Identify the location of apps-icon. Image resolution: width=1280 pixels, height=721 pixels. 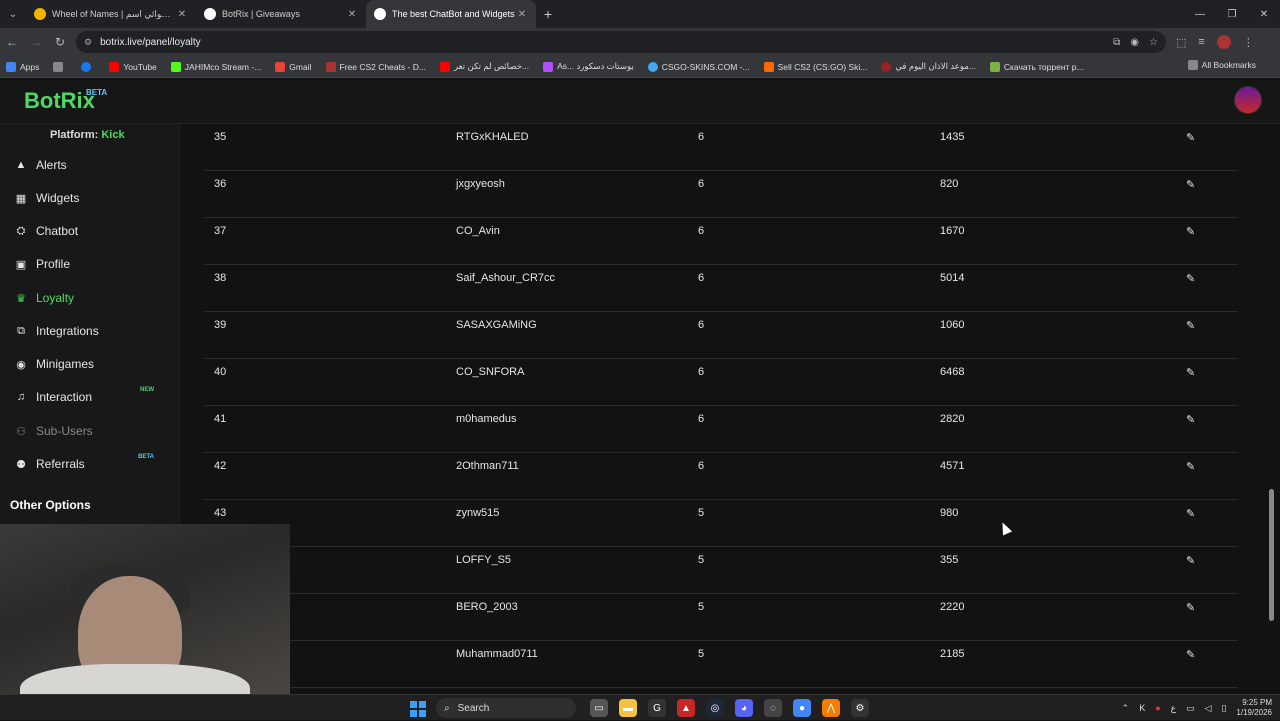
(11, 66).